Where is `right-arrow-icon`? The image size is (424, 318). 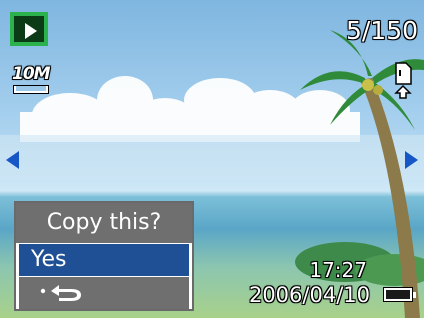 right-arrow-icon is located at coordinates (411, 160).